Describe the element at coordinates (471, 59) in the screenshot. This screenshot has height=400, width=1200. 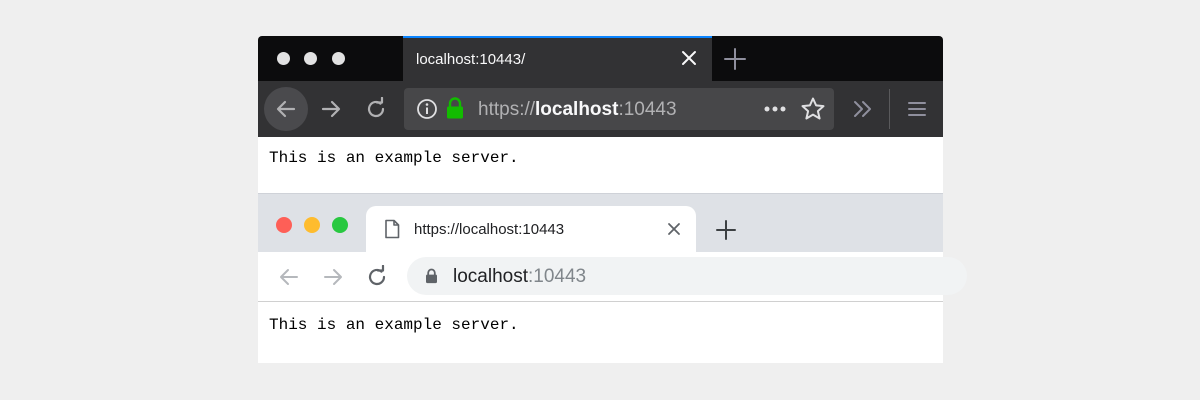
I see `tab-title: localhost:10443/` at that location.